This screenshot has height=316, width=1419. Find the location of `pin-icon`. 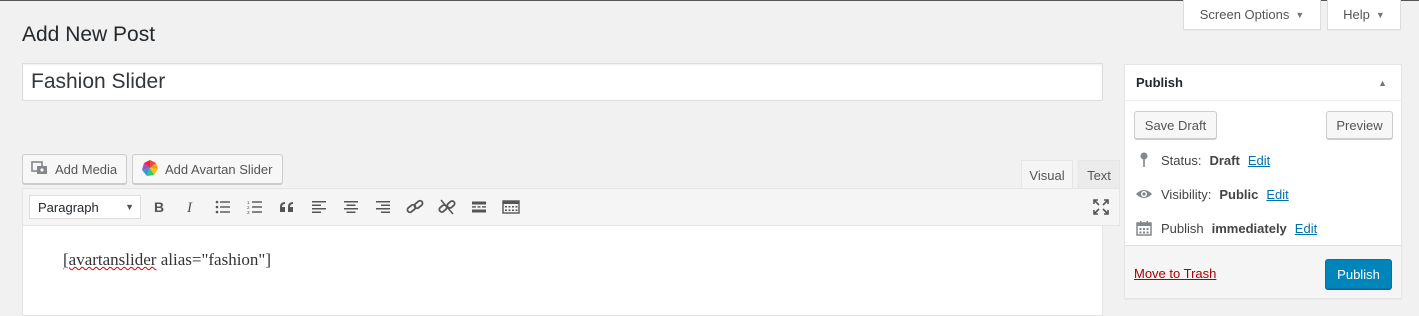

pin-icon is located at coordinates (1144, 160).